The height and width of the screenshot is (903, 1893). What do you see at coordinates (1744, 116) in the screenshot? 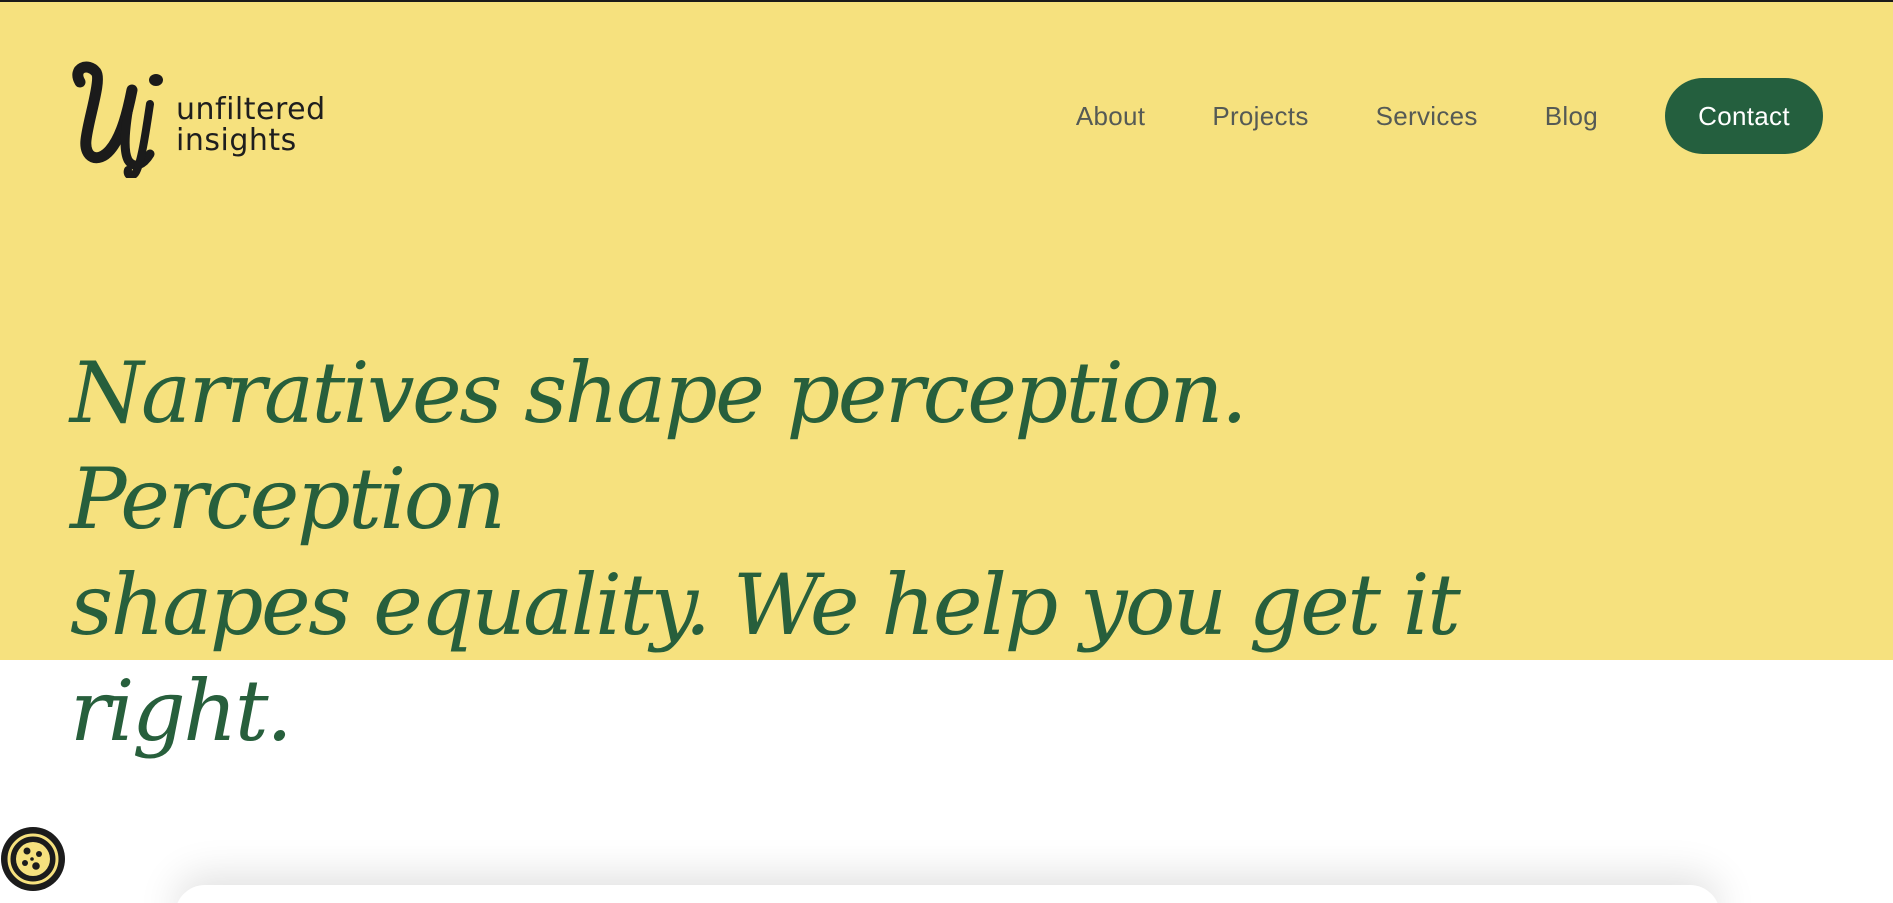
I see `contact-button: Contact` at bounding box center [1744, 116].